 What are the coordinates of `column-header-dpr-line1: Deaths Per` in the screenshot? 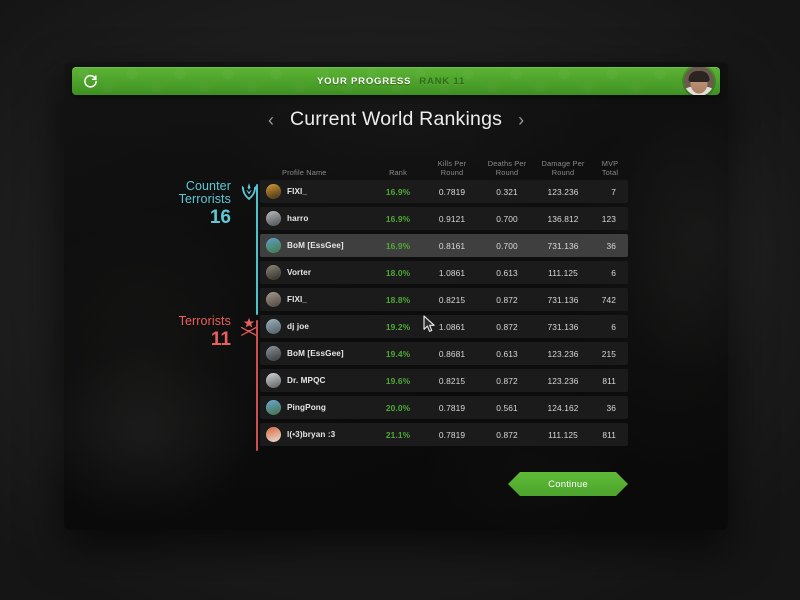 It's located at (507, 163).